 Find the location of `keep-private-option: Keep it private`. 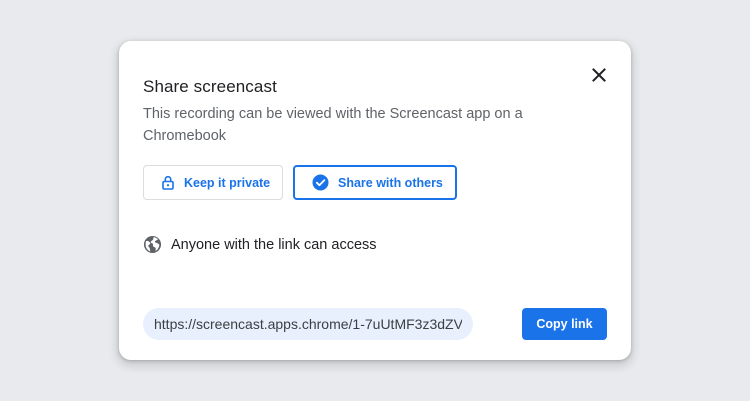

keep-private-option: Keep it private is located at coordinates (213, 182).